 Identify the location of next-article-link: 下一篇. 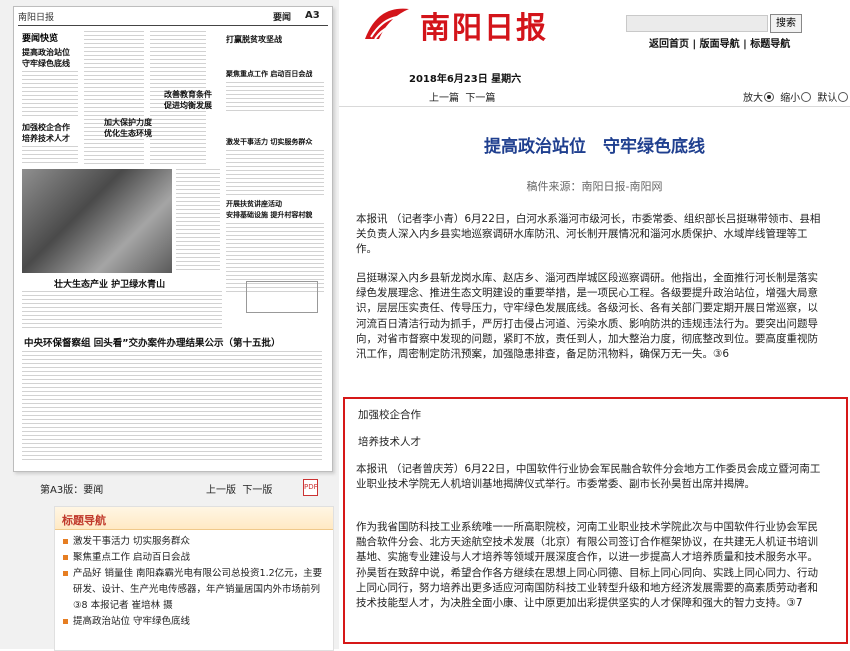
(480, 98).